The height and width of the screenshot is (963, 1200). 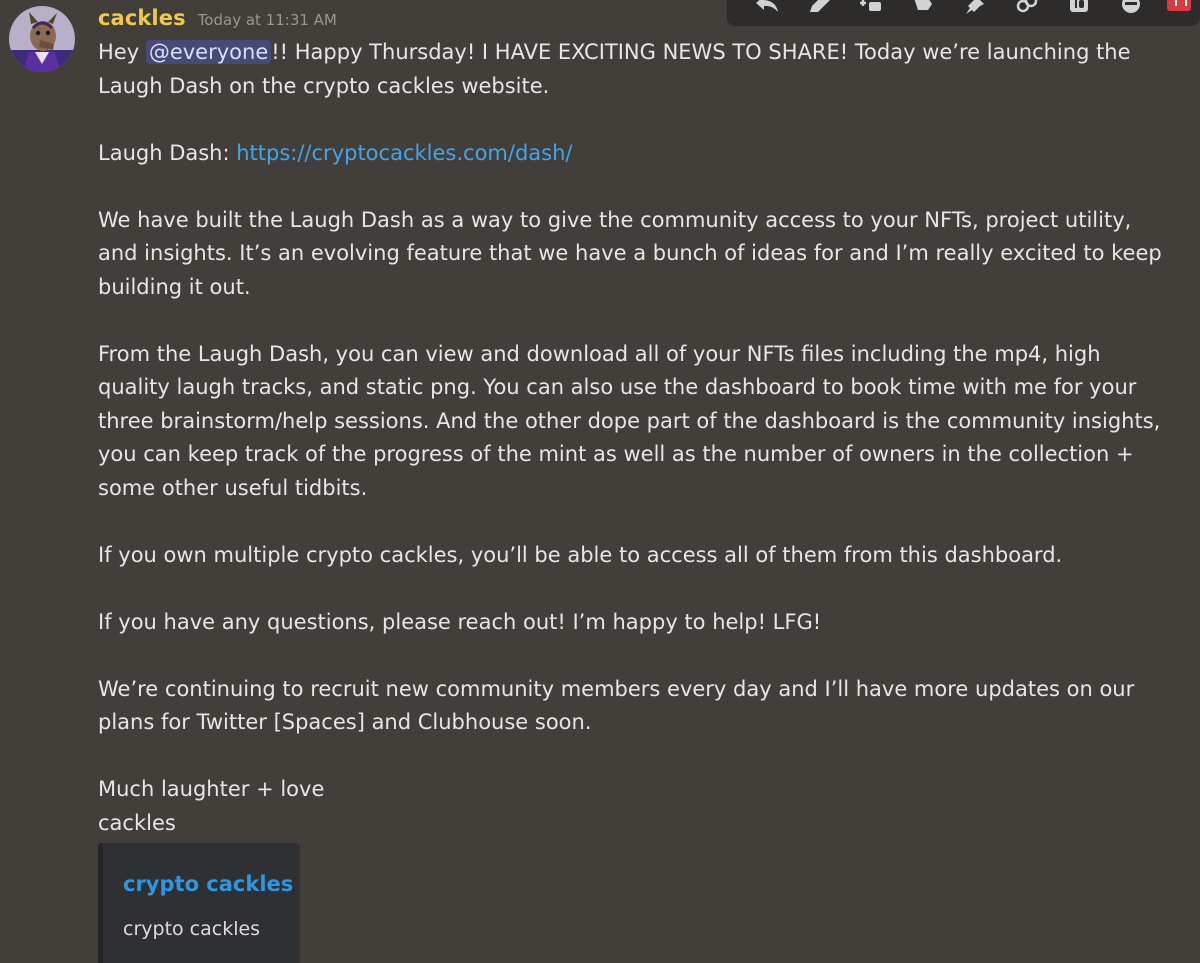 I want to click on message-line: some other useful tidbits., so click(x=233, y=487).